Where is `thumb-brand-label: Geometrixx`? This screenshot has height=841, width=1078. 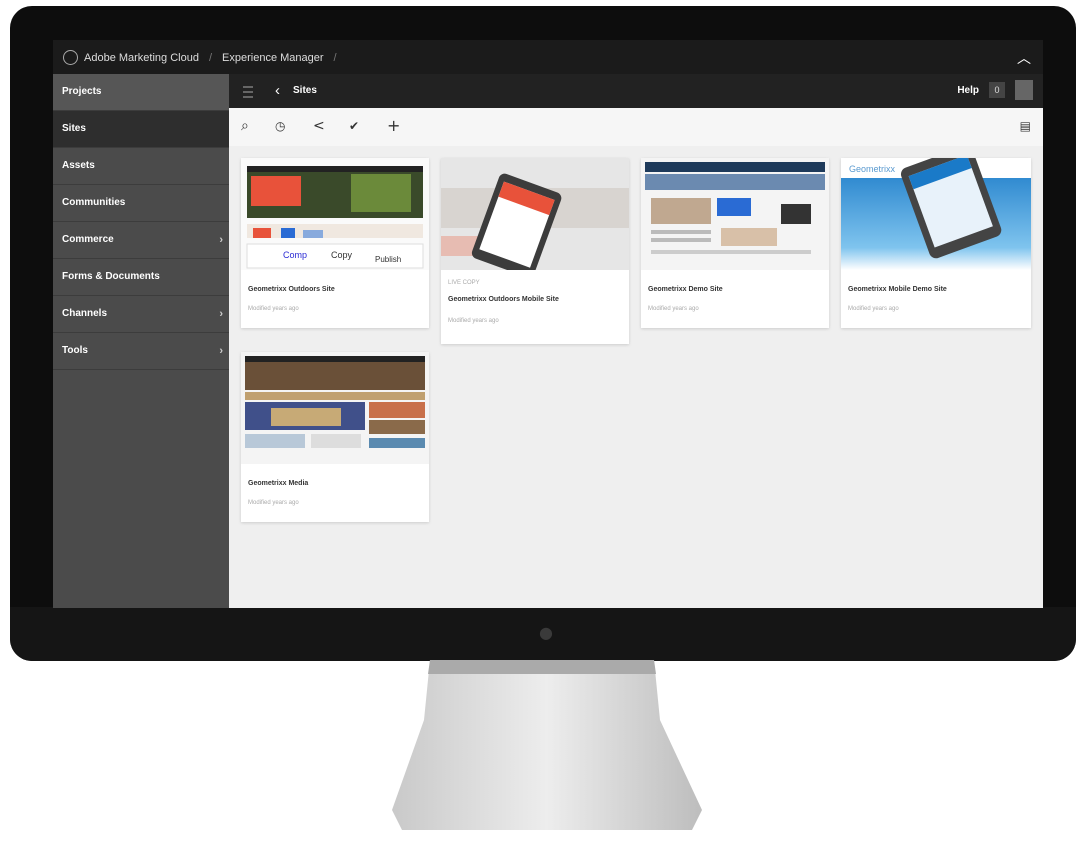
thumb-brand-label: Geometrixx is located at coordinates (872, 169).